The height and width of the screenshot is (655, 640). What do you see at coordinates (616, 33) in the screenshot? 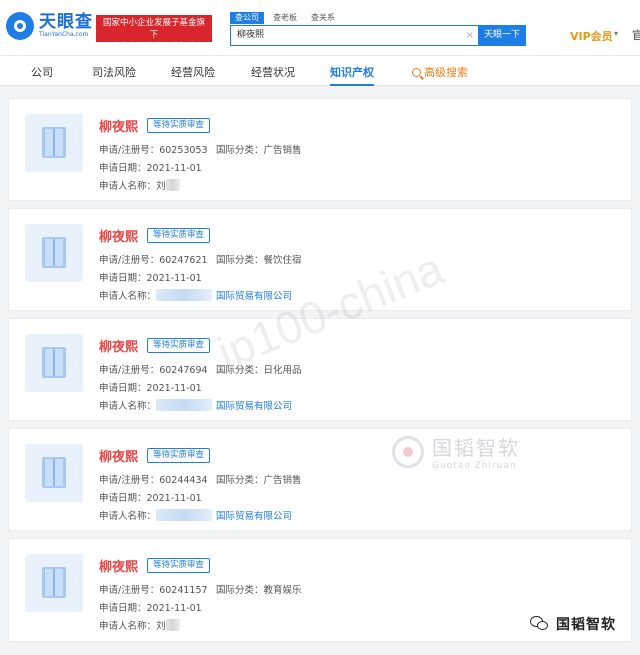
I see `chevron-down-icon: ▾` at bounding box center [616, 33].